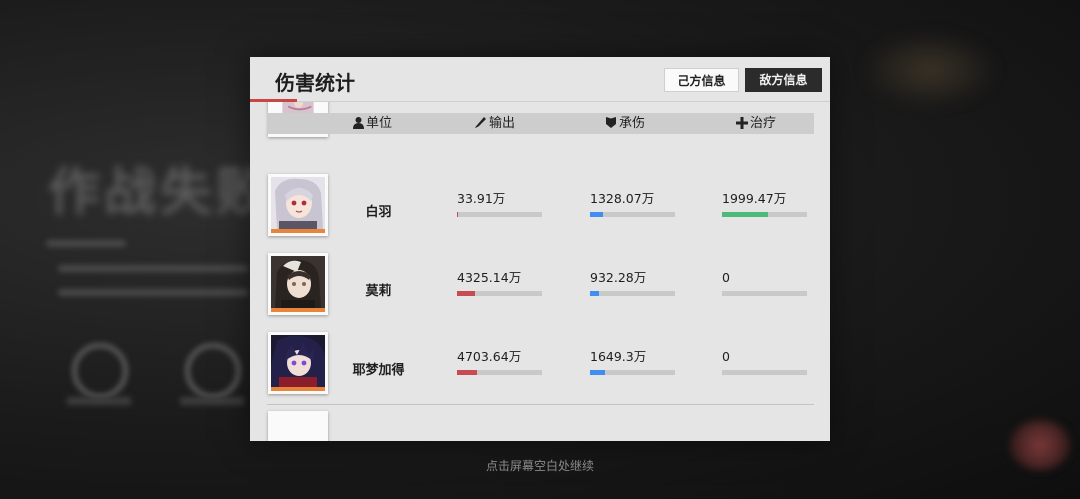 The width and height of the screenshot is (1080, 499). What do you see at coordinates (502, 123) in the screenshot?
I see `column-output-label: 输出` at bounding box center [502, 123].